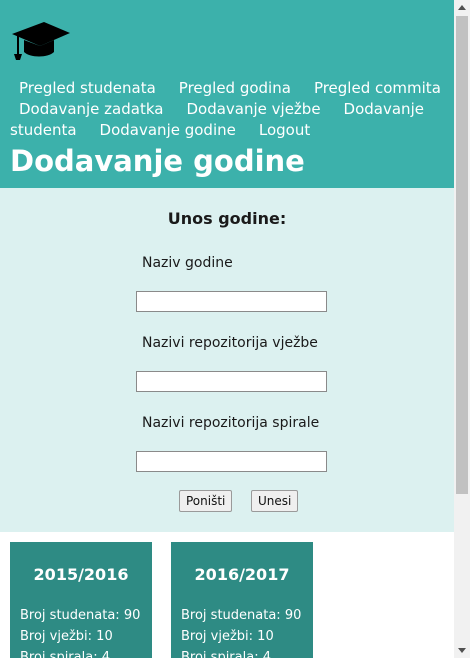 The height and width of the screenshot is (658, 470). I want to click on nav-logout: Logout, so click(284, 130).